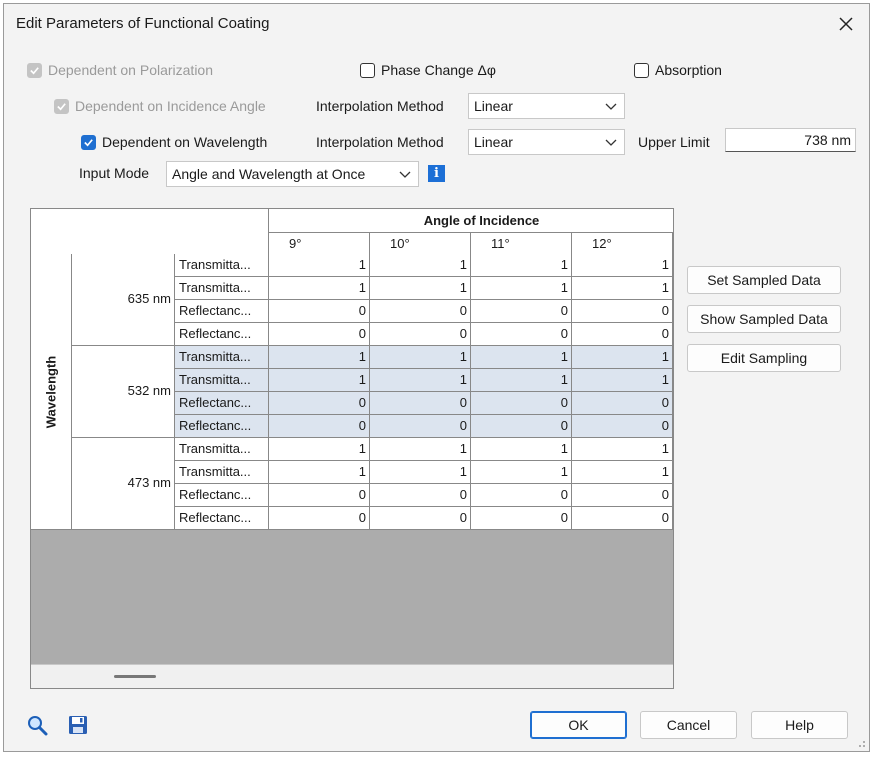 The image size is (875, 757). What do you see at coordinates (319, 244) in the screenshot?
I see `angle-column-header: 9°` at bounding box center [319, 244].